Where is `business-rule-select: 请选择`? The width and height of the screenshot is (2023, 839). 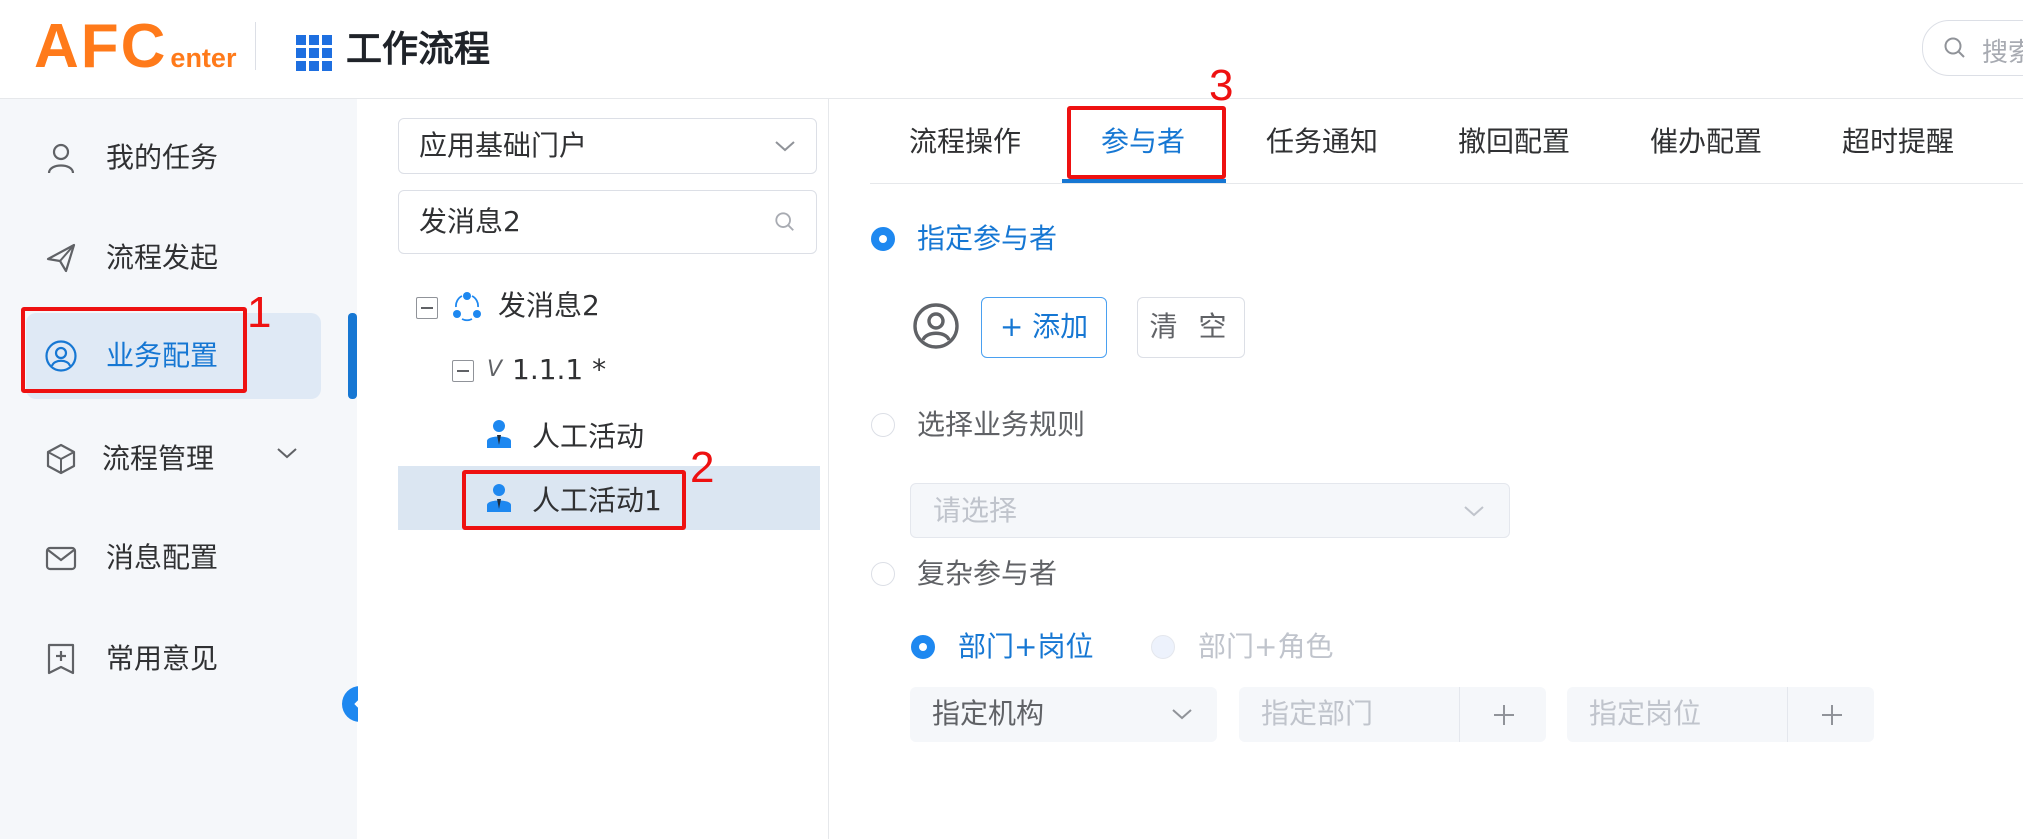
business-rule-select: 请选择 is located at coordinates (1210, 510).